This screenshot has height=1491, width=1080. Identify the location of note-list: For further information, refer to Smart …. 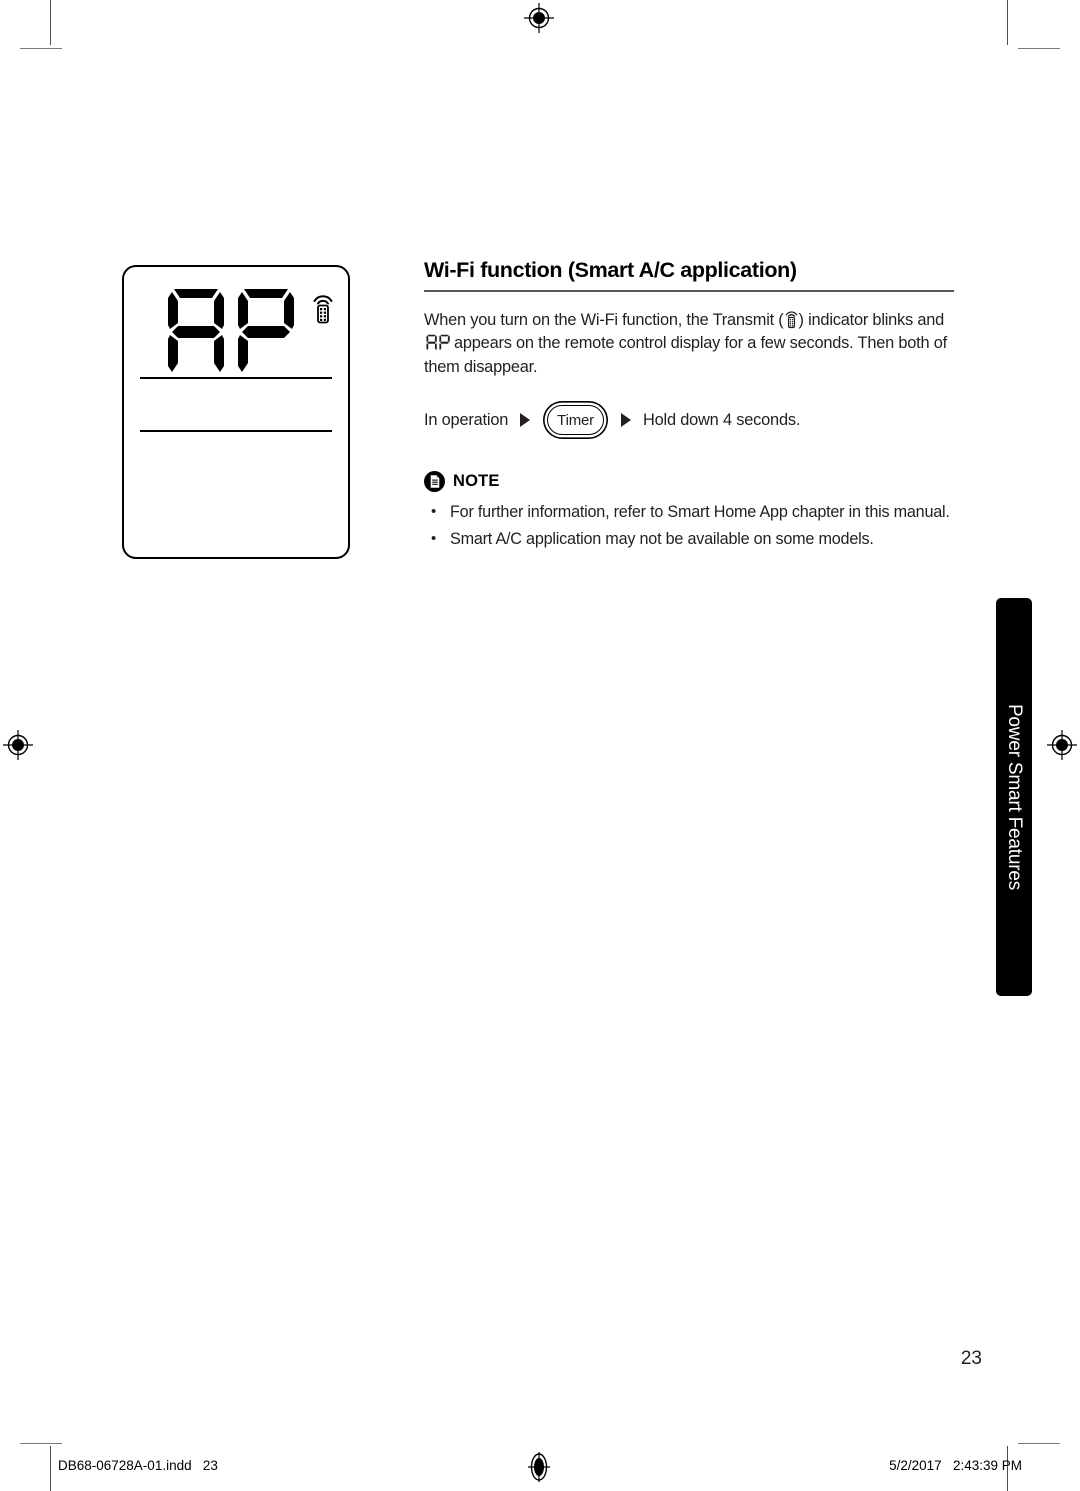
(689, 526).